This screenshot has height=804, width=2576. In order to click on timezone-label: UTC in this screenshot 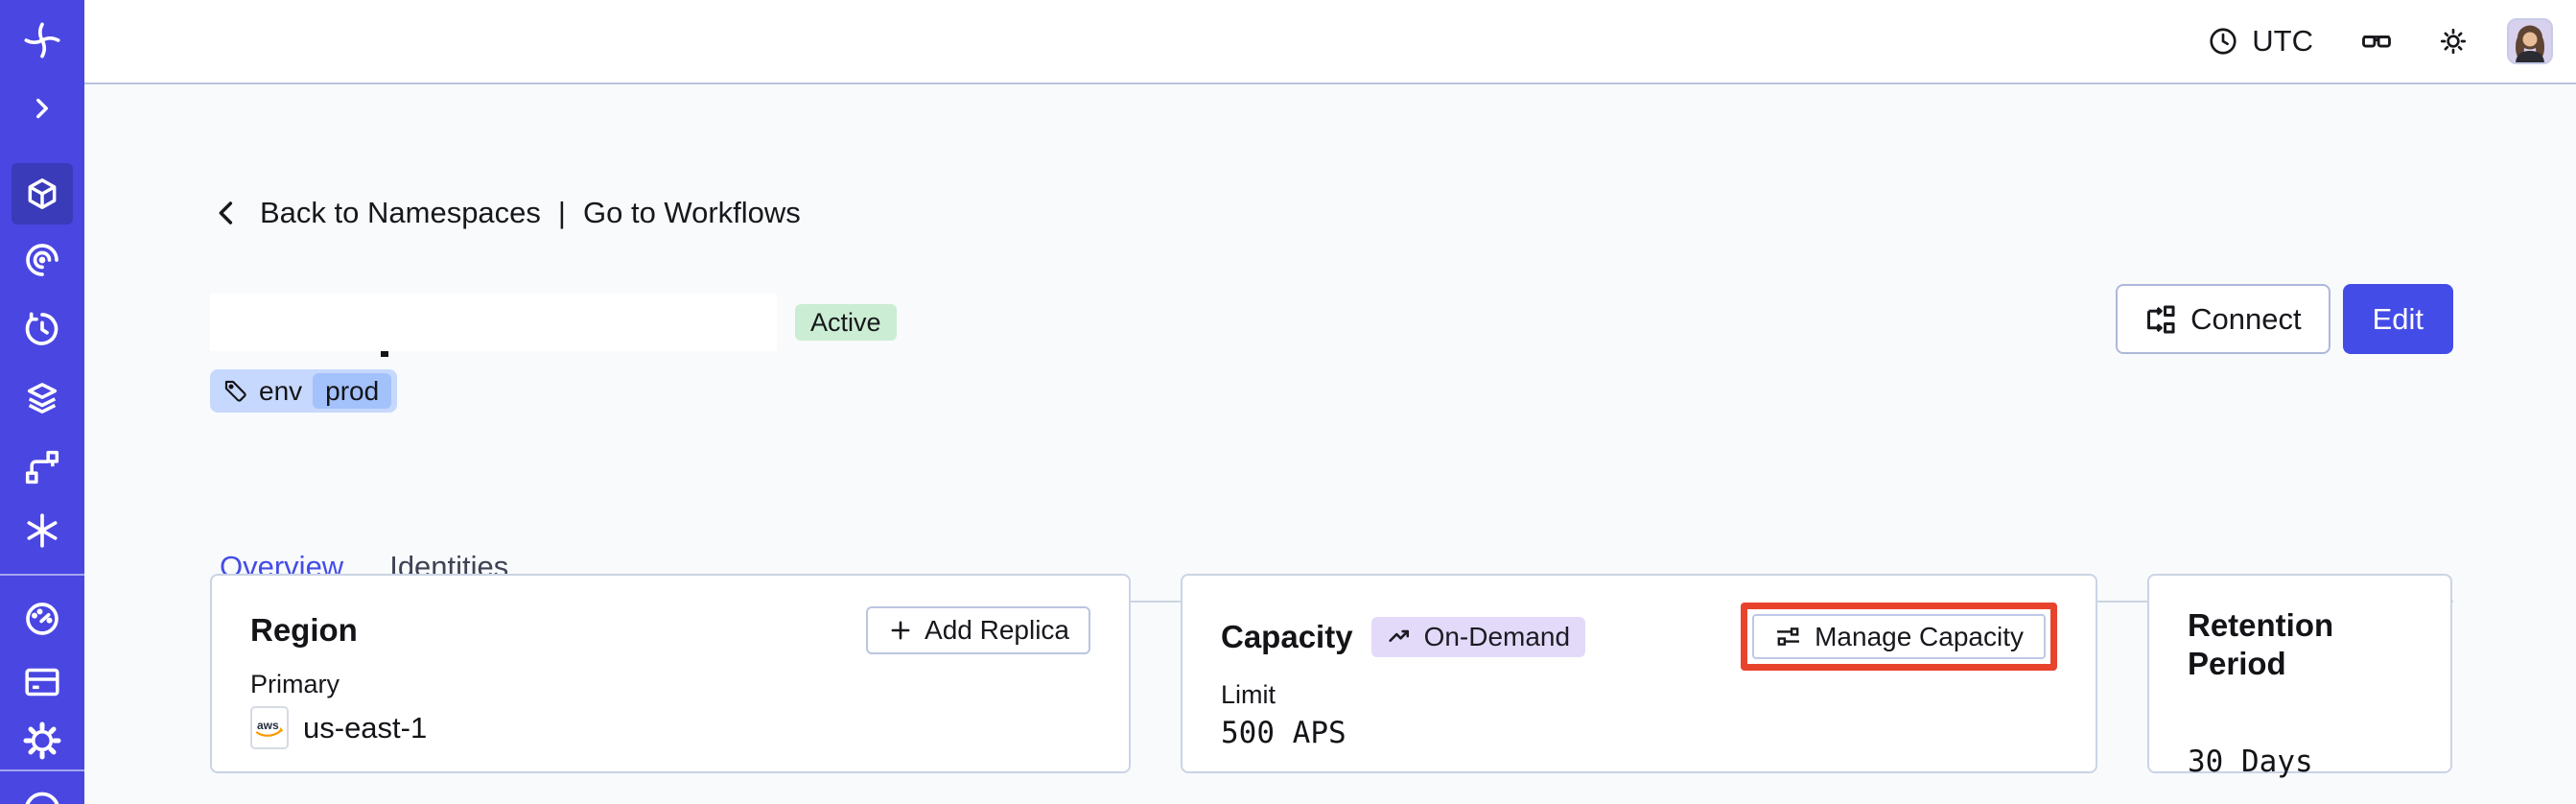, I will do `click(2282, 41)`.